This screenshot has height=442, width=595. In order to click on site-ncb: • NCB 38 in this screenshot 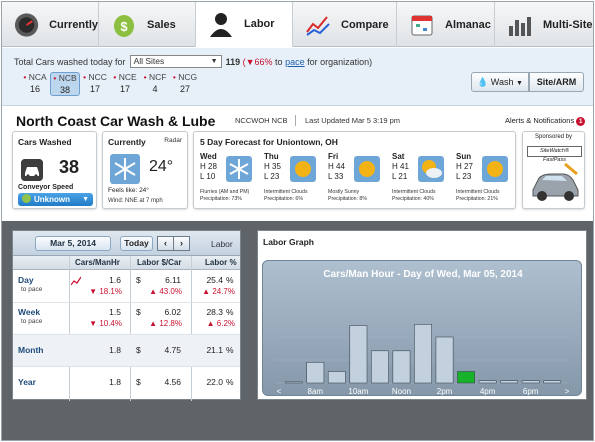, I will do `click(65, 84)`.